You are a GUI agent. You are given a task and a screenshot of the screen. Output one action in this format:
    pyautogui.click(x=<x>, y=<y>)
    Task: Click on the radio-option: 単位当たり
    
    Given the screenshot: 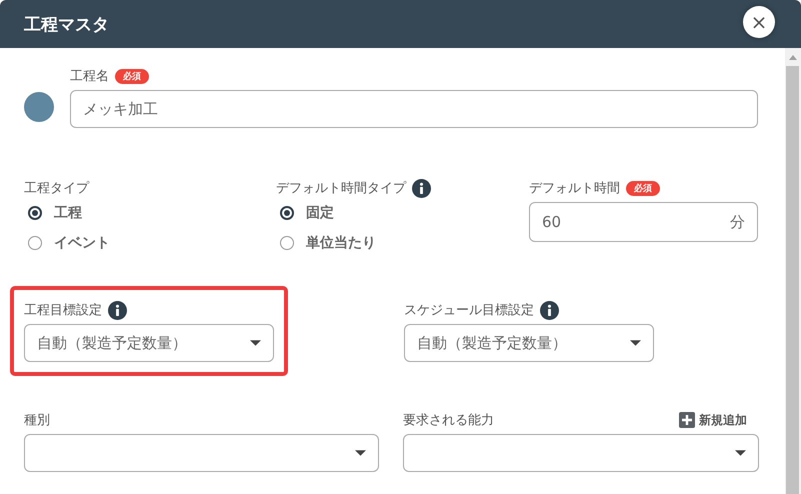 What is the action you would take?
    pyautogui.click(x=404, y=243)
    